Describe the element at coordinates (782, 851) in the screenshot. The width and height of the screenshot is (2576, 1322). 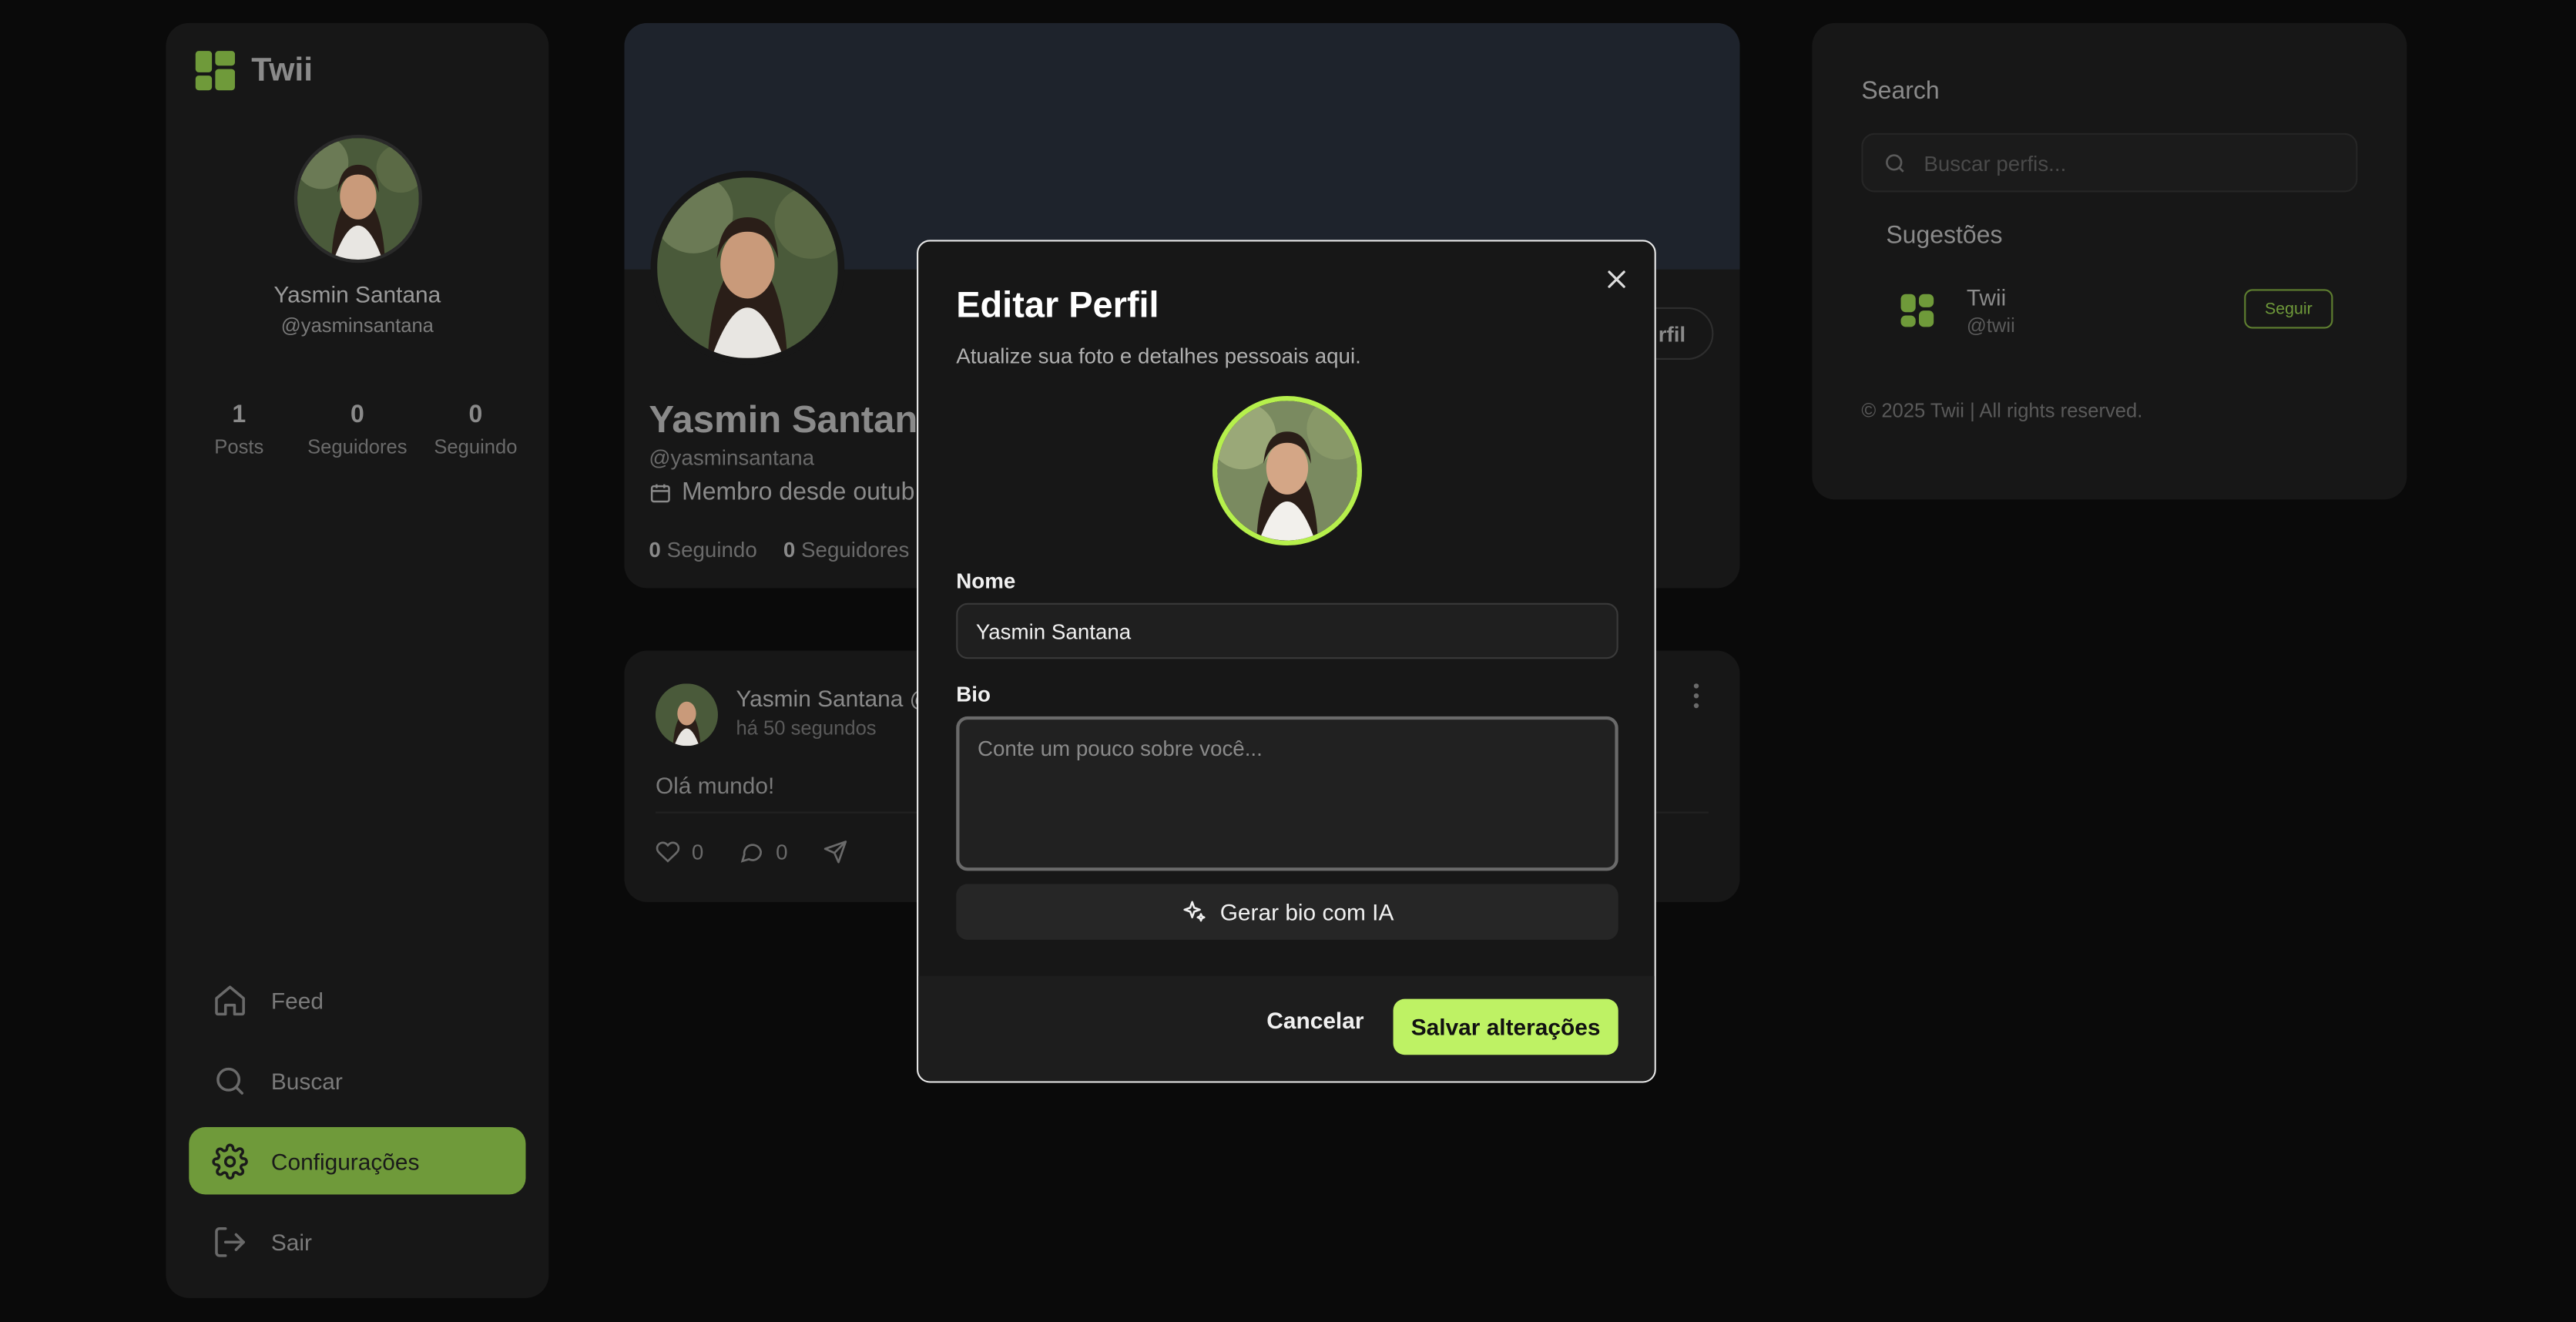
I see `comment-count: 0` at that location.